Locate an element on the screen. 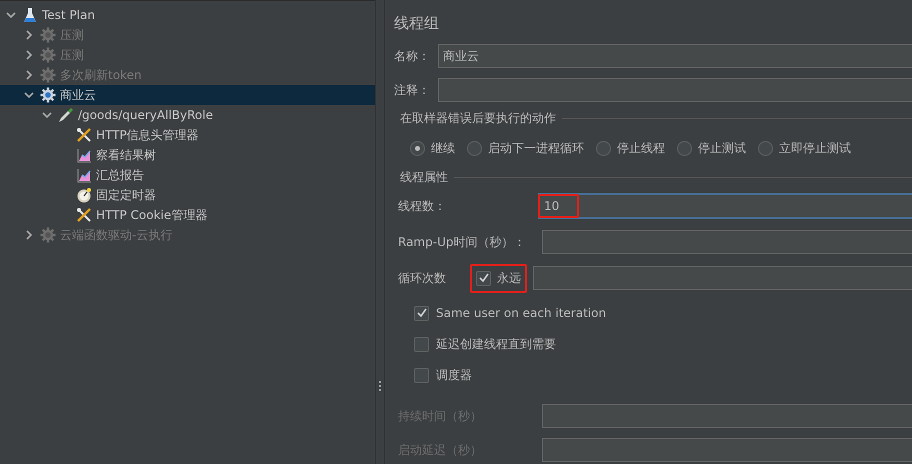  radio-label: 启动下一进程循环 is located at coordinates (536, 148).